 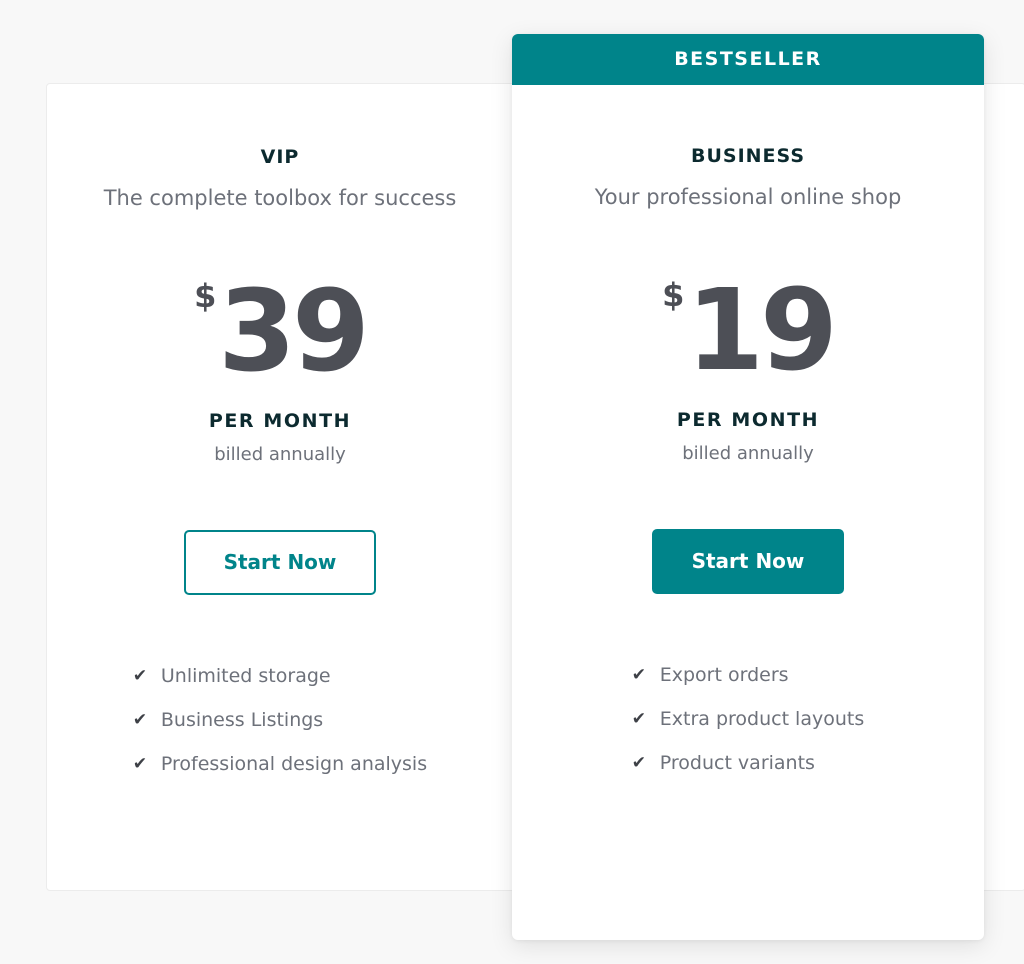 What do you see at coordinates (762, 719) in the screenshot?
I see `feature-label: Extra product layouts` at bounding box center [762, 719].